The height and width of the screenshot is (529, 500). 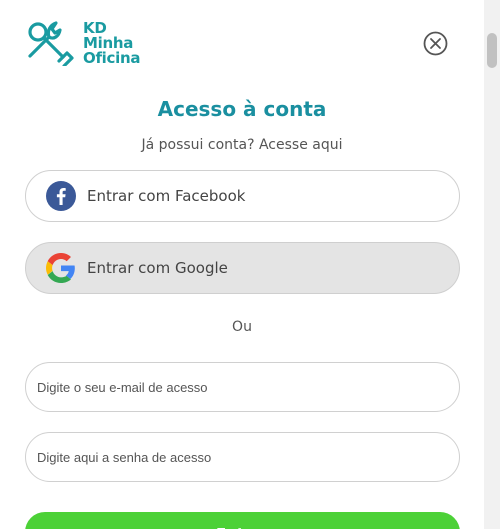 I want to click on tools-logo-icon, so click(x=51, y=43).